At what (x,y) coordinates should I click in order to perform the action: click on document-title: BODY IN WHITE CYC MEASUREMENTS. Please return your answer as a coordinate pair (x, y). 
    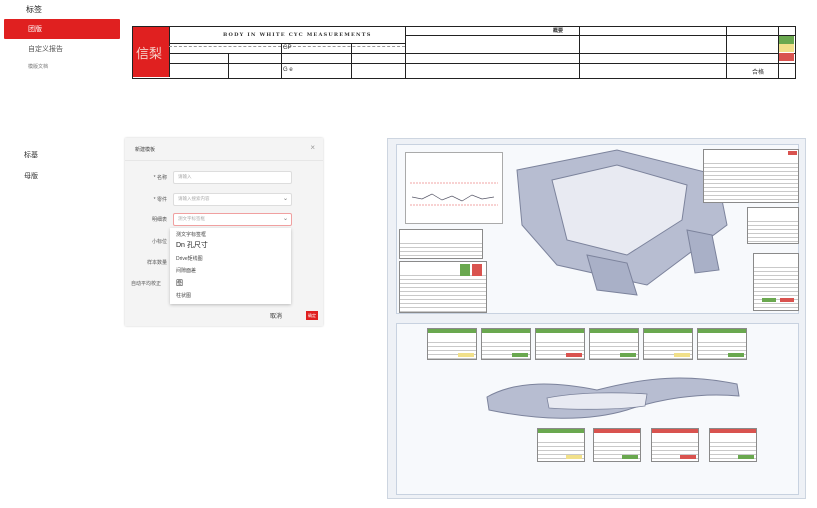
    Looking at the image, I should click on (297, 35).